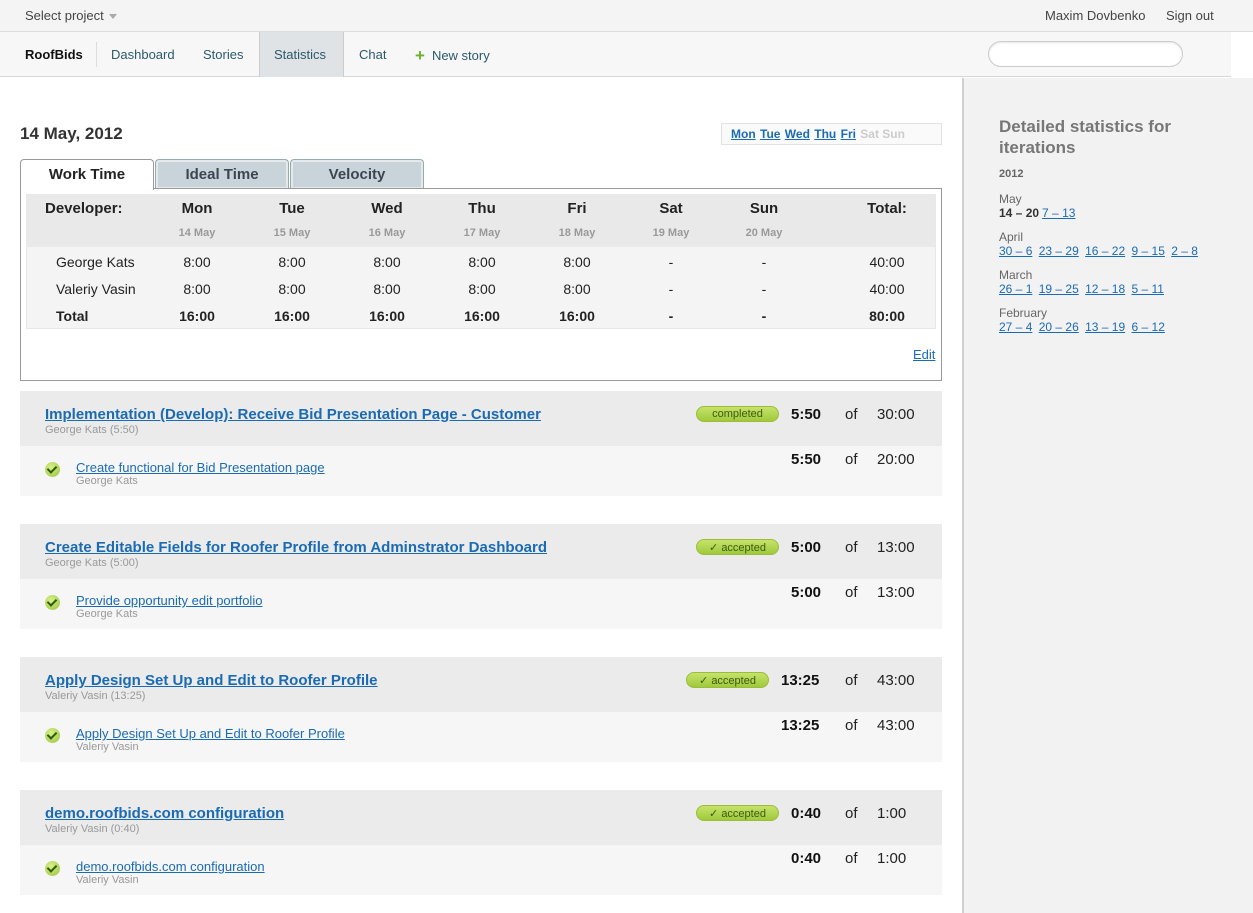 The width and height of the screenshot is (1253, 913). What do you see at coordinates (1105, 327) in the screenshot?
I see `iteration-link: 13 – 19` at bounding box center [1105, 327].